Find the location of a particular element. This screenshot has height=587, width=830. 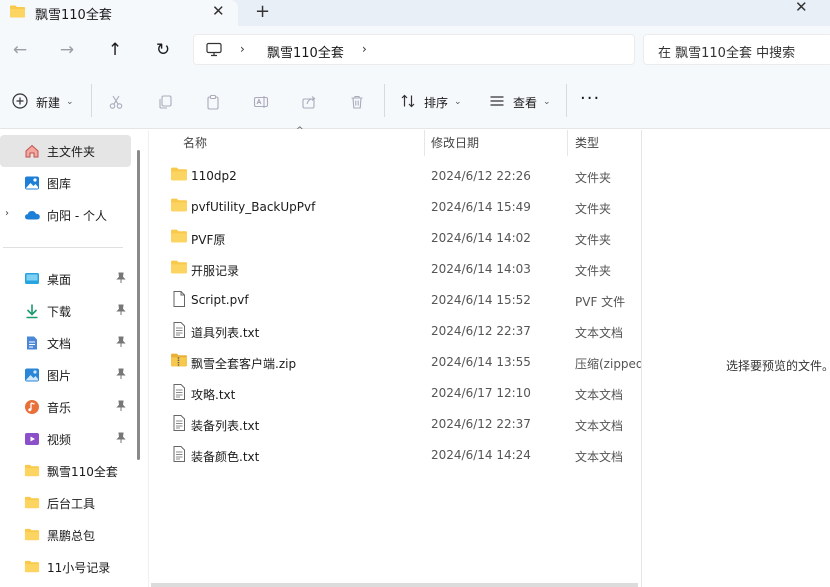

paste-icon is located at coordinates (213, 102).